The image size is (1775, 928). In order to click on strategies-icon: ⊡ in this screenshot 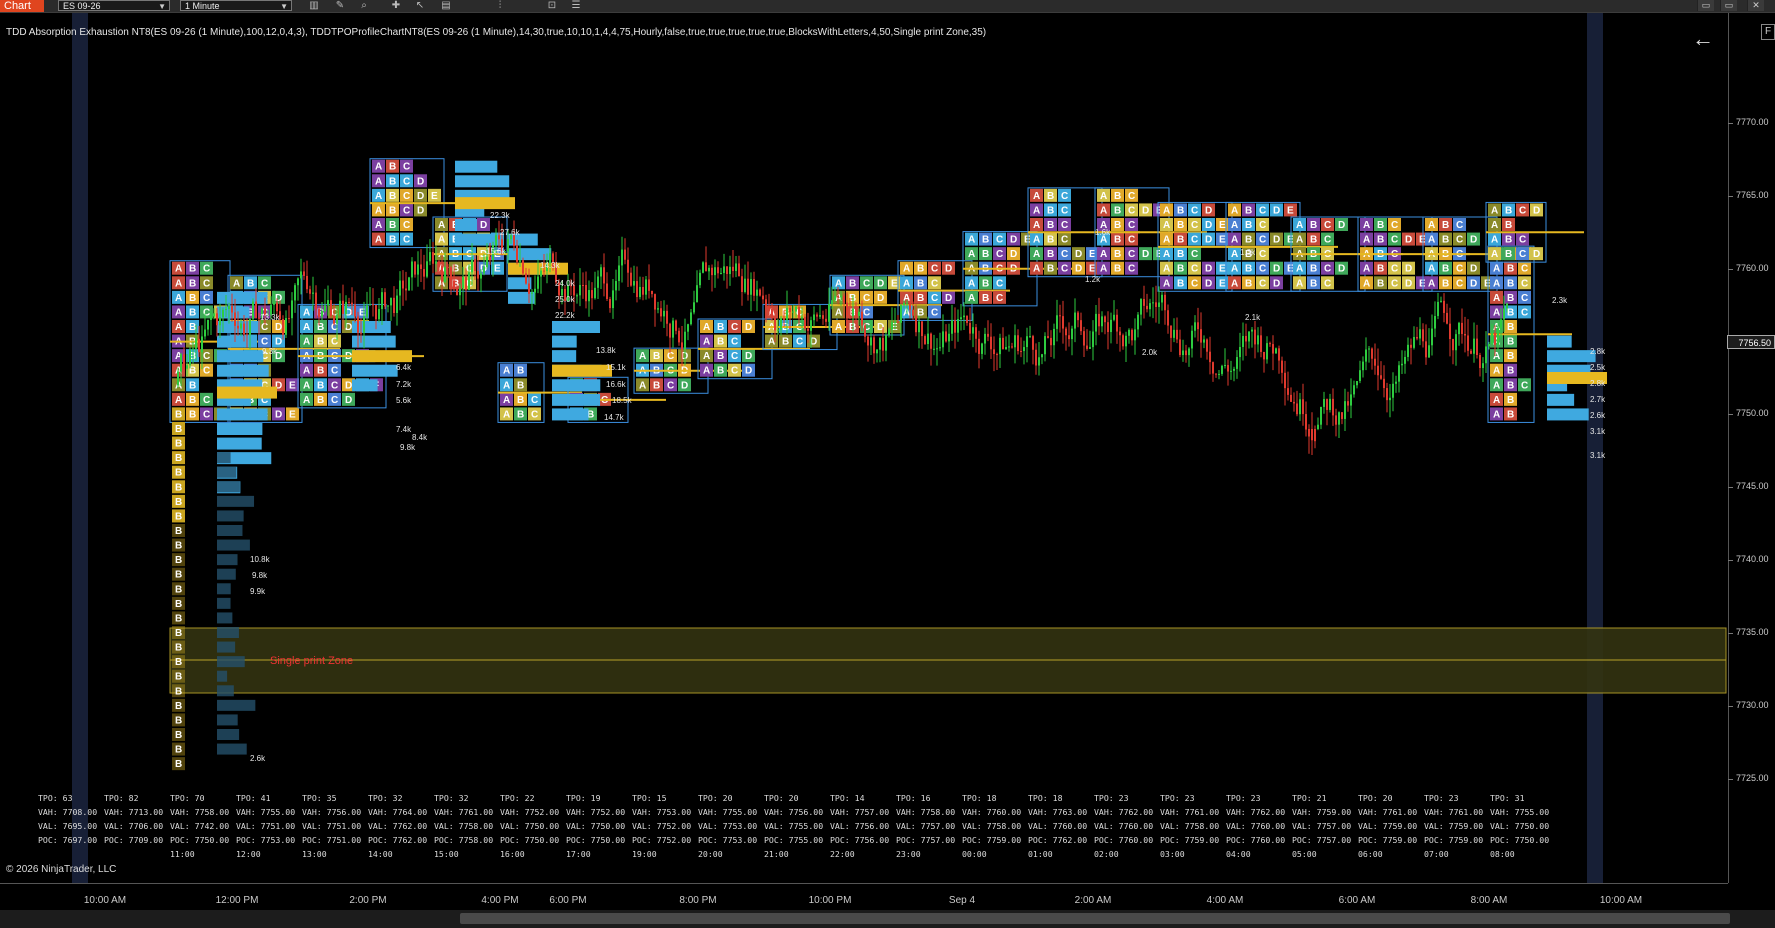, I will do `click(552, 5)`.